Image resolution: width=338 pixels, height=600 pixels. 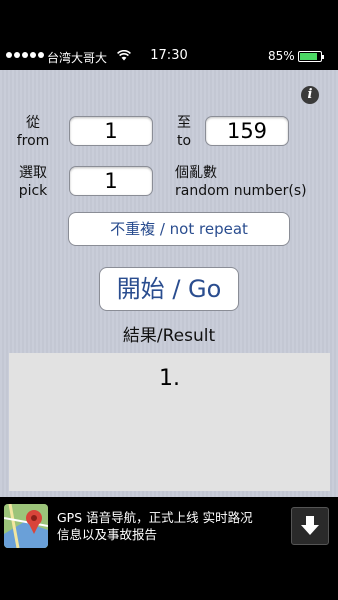 I want to click on random-label-en: random number(s), so click(x=241, y=191).